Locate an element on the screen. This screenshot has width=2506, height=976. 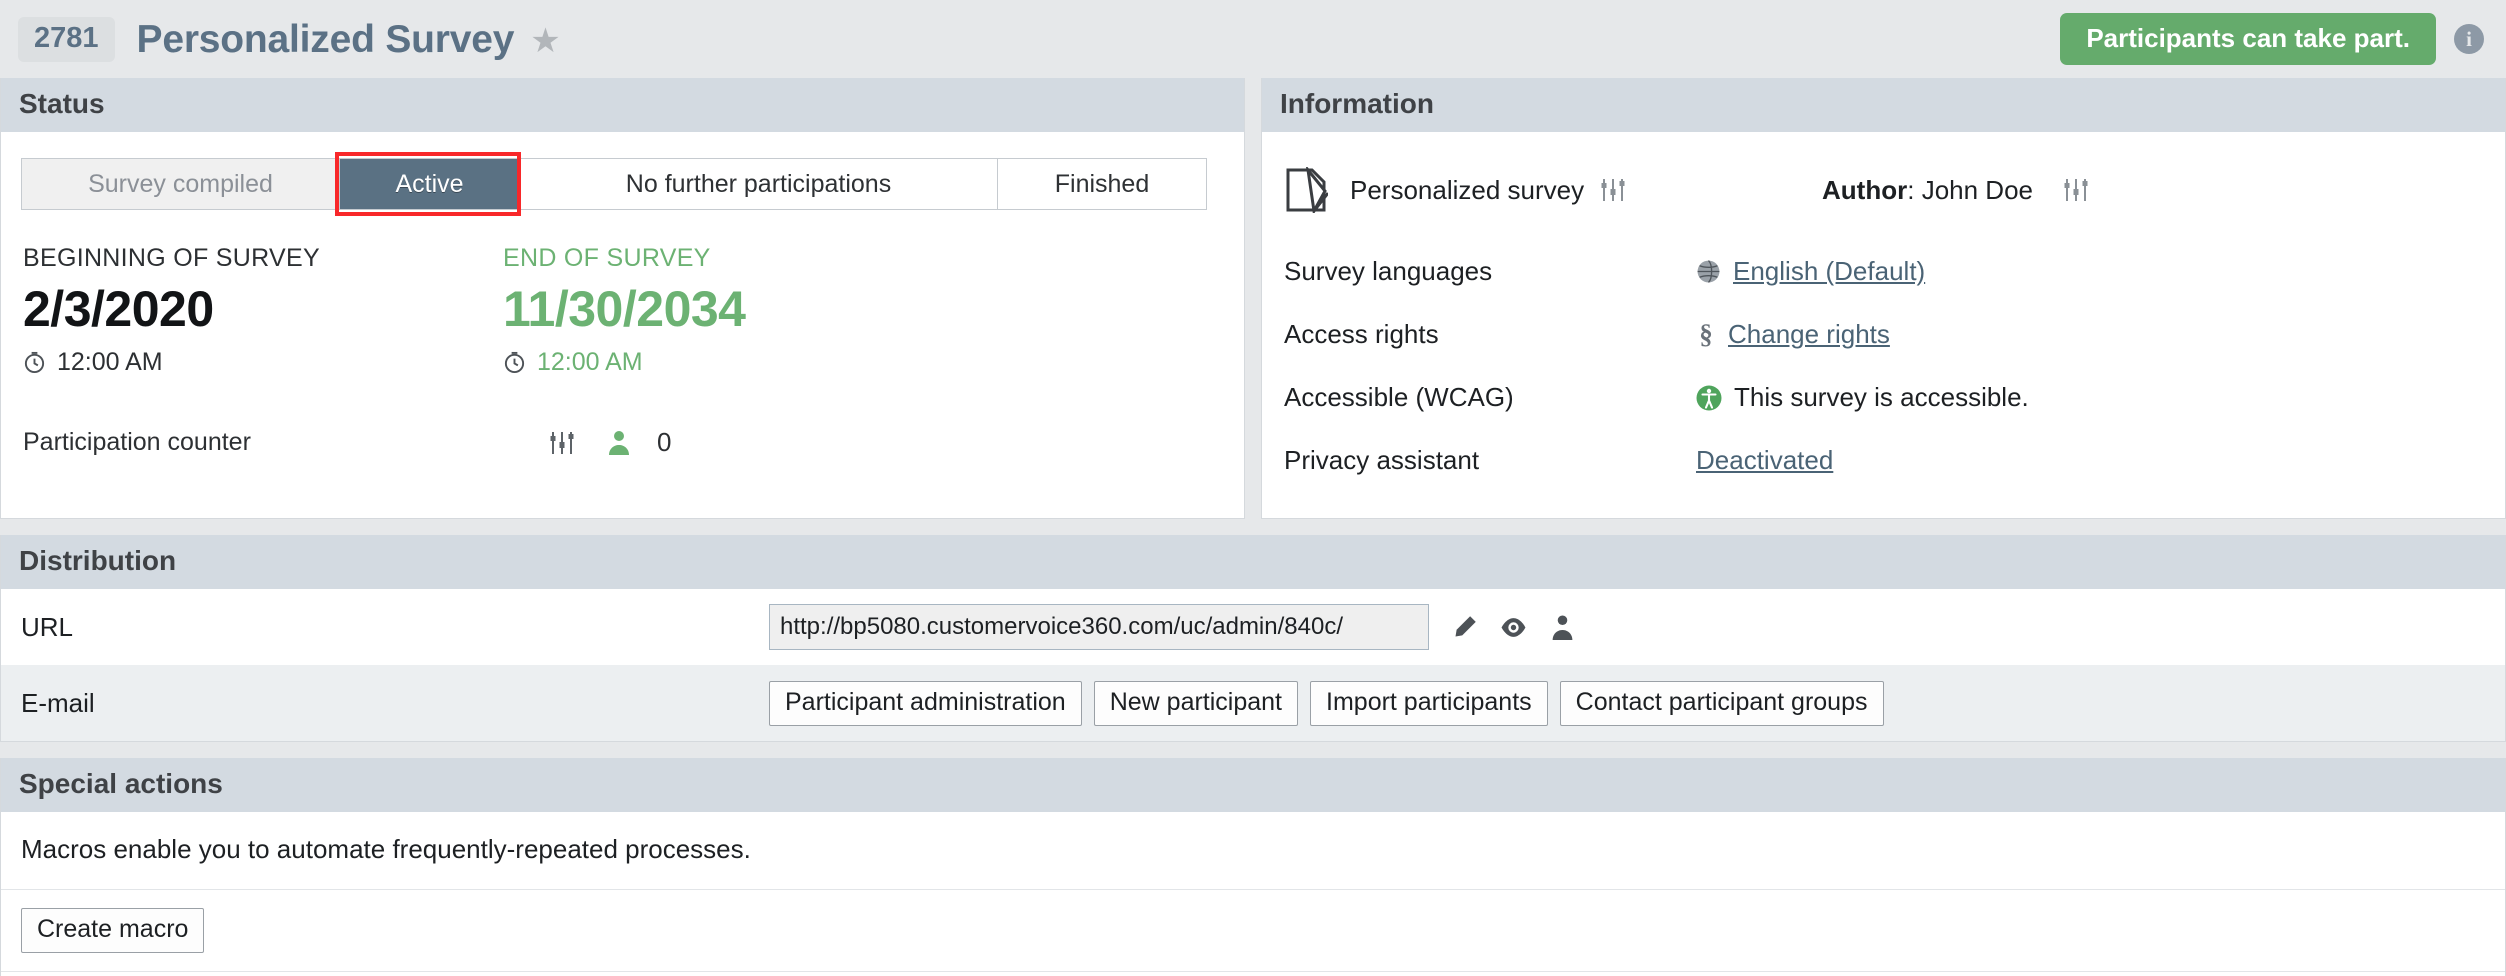
page-title: Personalized Survey is located at coordinates (325, 39).